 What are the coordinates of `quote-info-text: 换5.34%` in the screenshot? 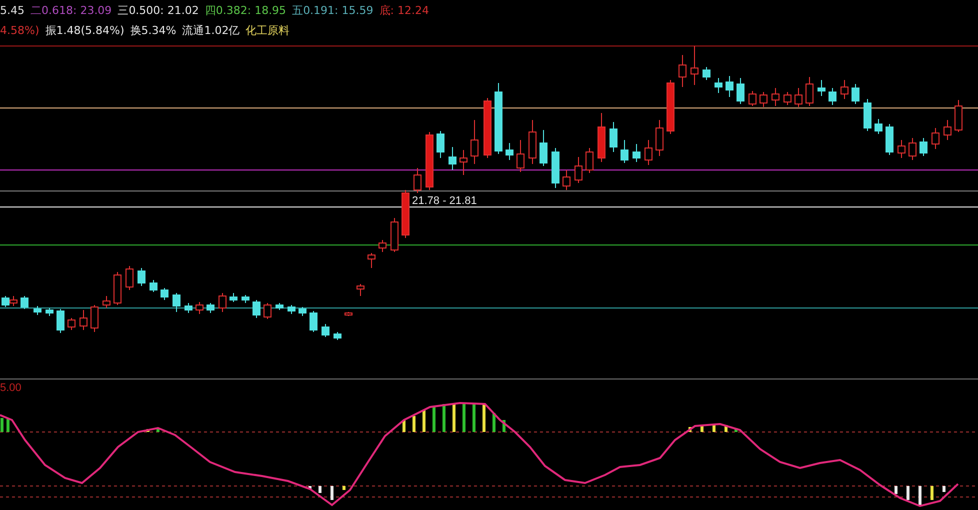 It's located at (153, 30).